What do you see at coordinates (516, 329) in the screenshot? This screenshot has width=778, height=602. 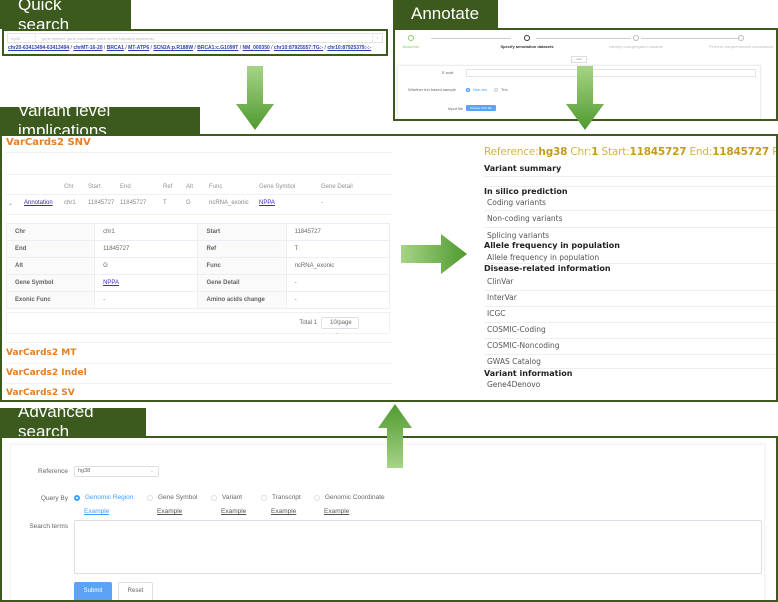 I see `nav-cosmic-coding: COSMIC-Coding` at bounding box center [516, 329].